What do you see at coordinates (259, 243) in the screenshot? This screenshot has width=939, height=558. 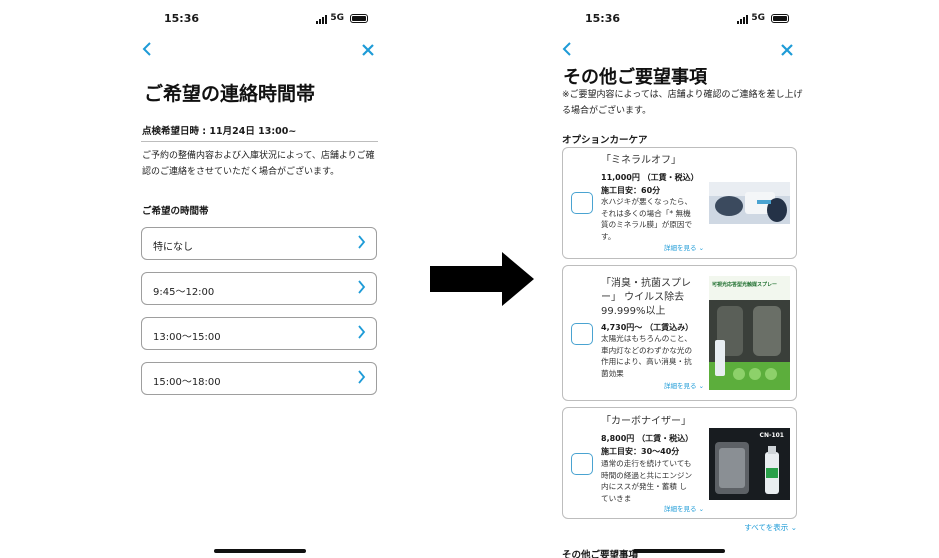 I see `time-option-none: 特になし` at bounding box center [259, 243].